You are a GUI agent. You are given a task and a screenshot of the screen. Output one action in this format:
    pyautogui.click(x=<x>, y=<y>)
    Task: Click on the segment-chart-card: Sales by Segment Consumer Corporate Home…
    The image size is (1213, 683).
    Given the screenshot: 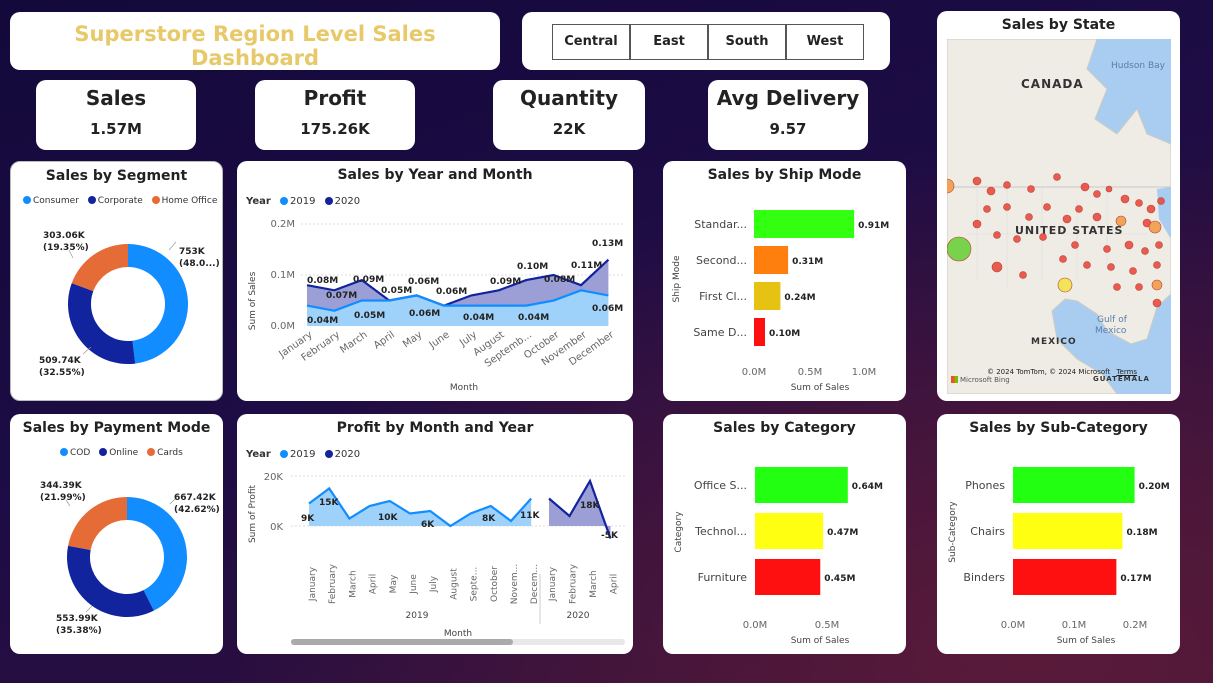 What is the action you would take?
    pyautogui.click(x=116, y=281)
    